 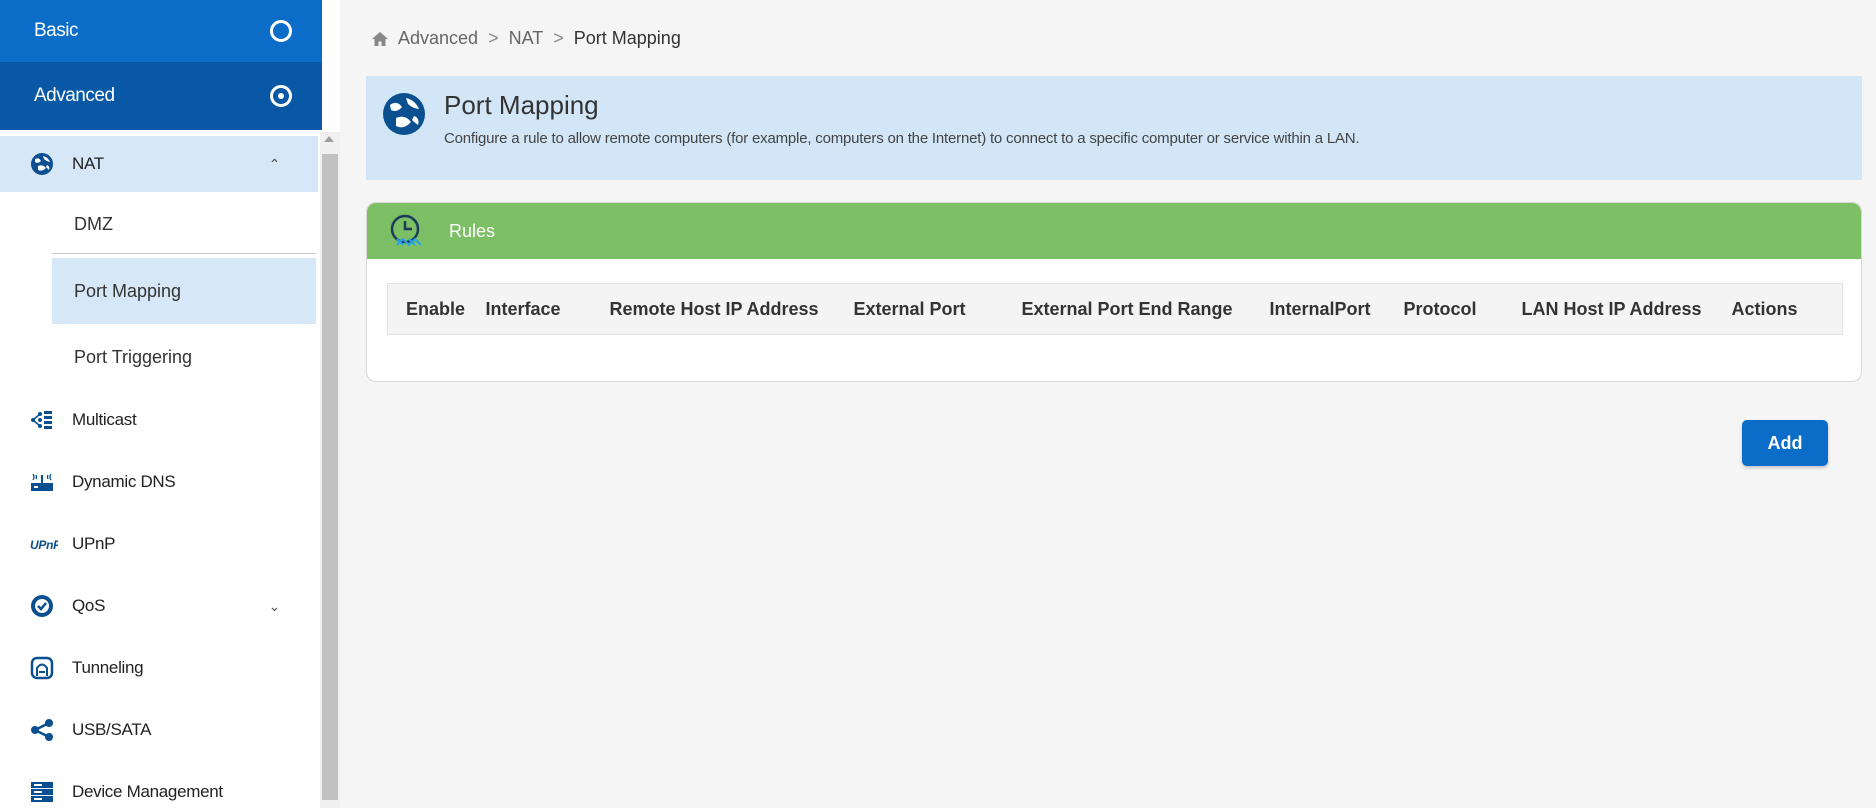 What do you see at coordinates (438, 38) in the screenshot?
I see `breadcrumb-advanced: Advanced` at bounding box center [438, 38].